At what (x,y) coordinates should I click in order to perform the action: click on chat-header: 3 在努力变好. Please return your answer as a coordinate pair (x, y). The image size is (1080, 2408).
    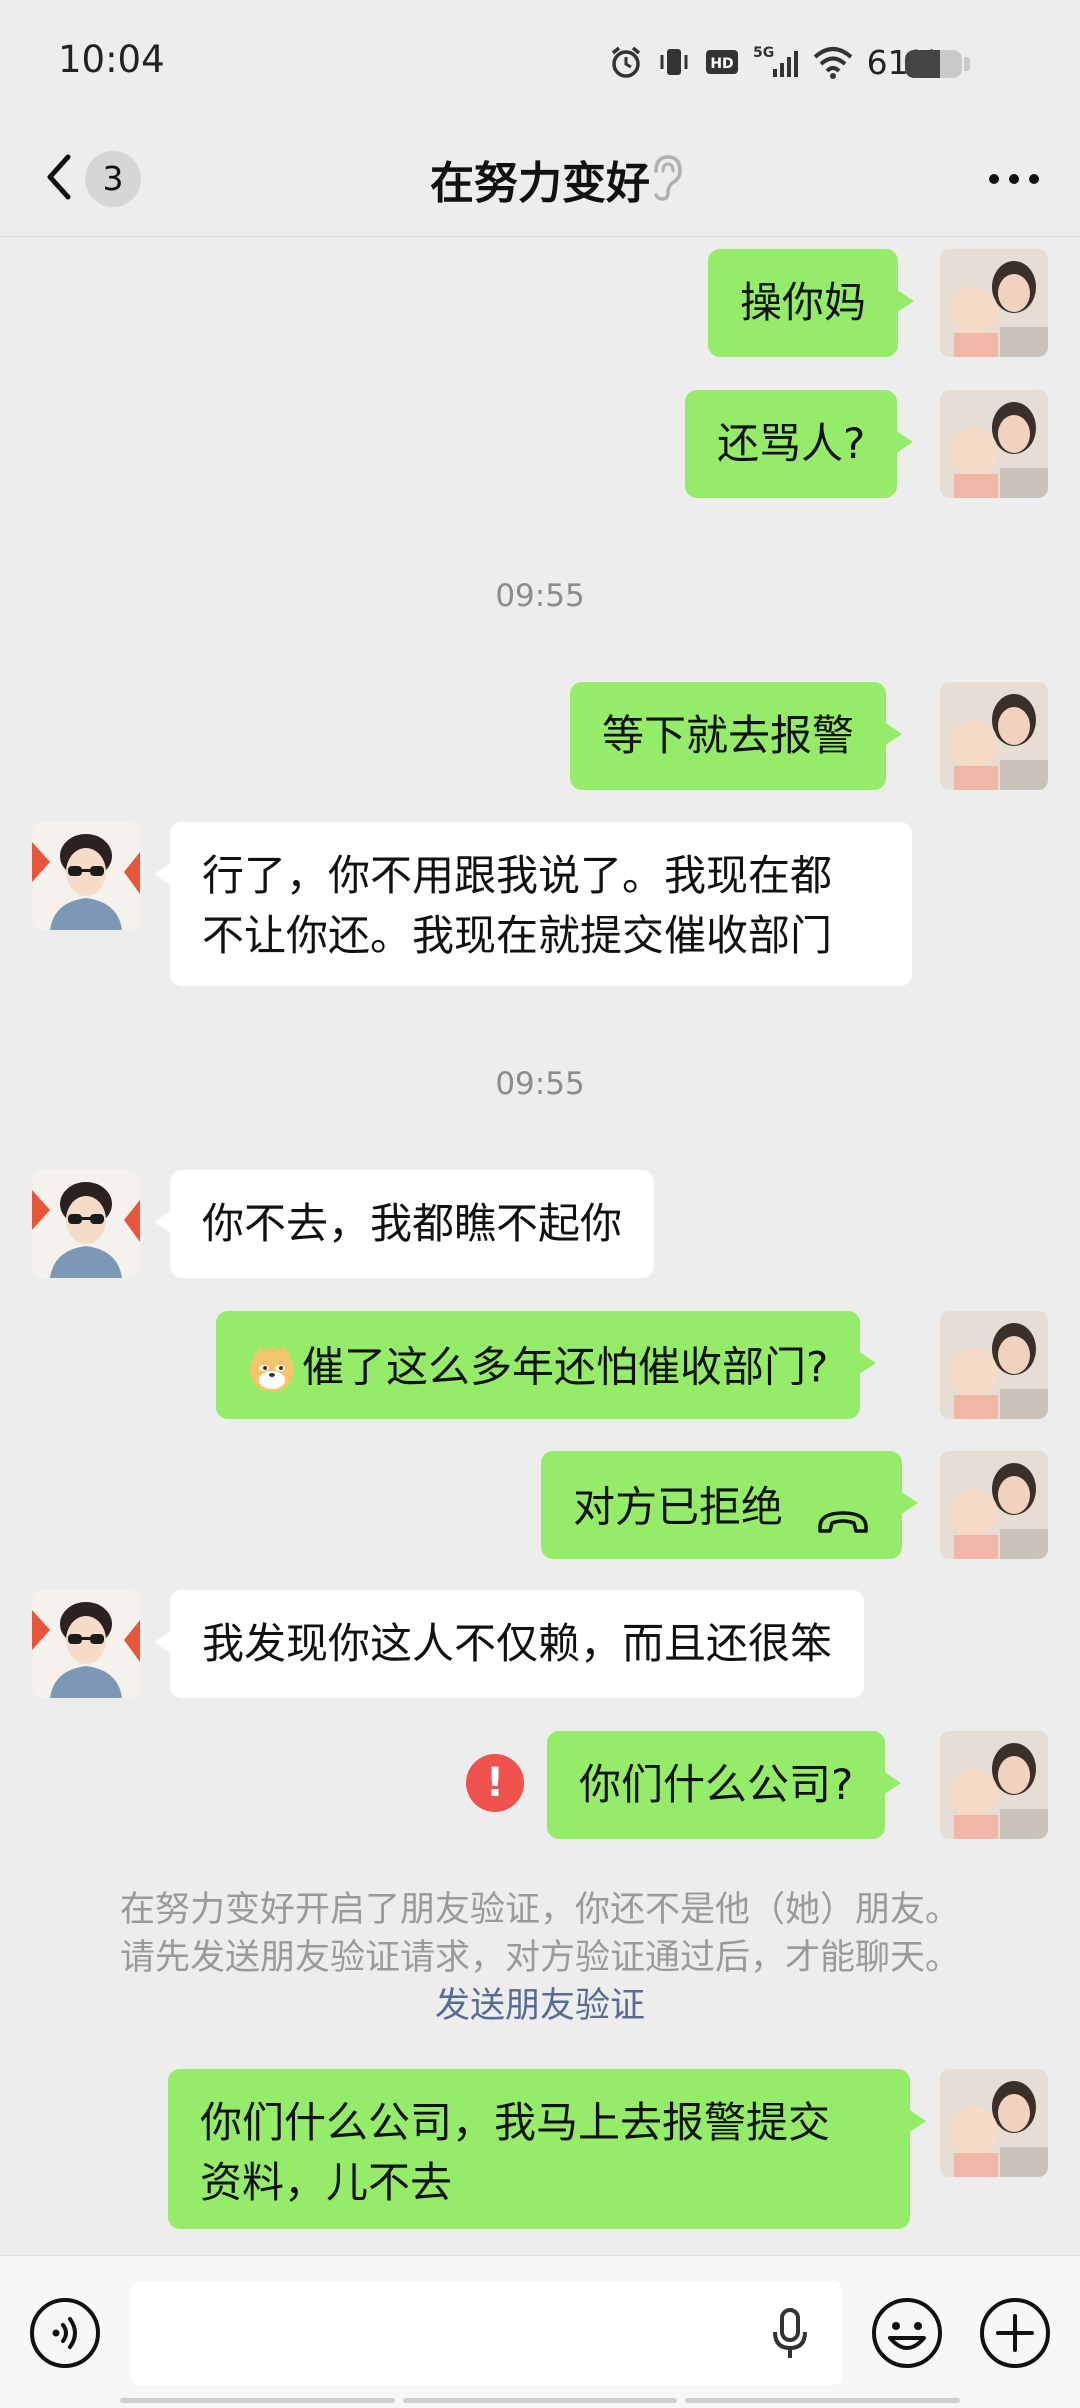
    Looking at the image, I should click on (540, 181).